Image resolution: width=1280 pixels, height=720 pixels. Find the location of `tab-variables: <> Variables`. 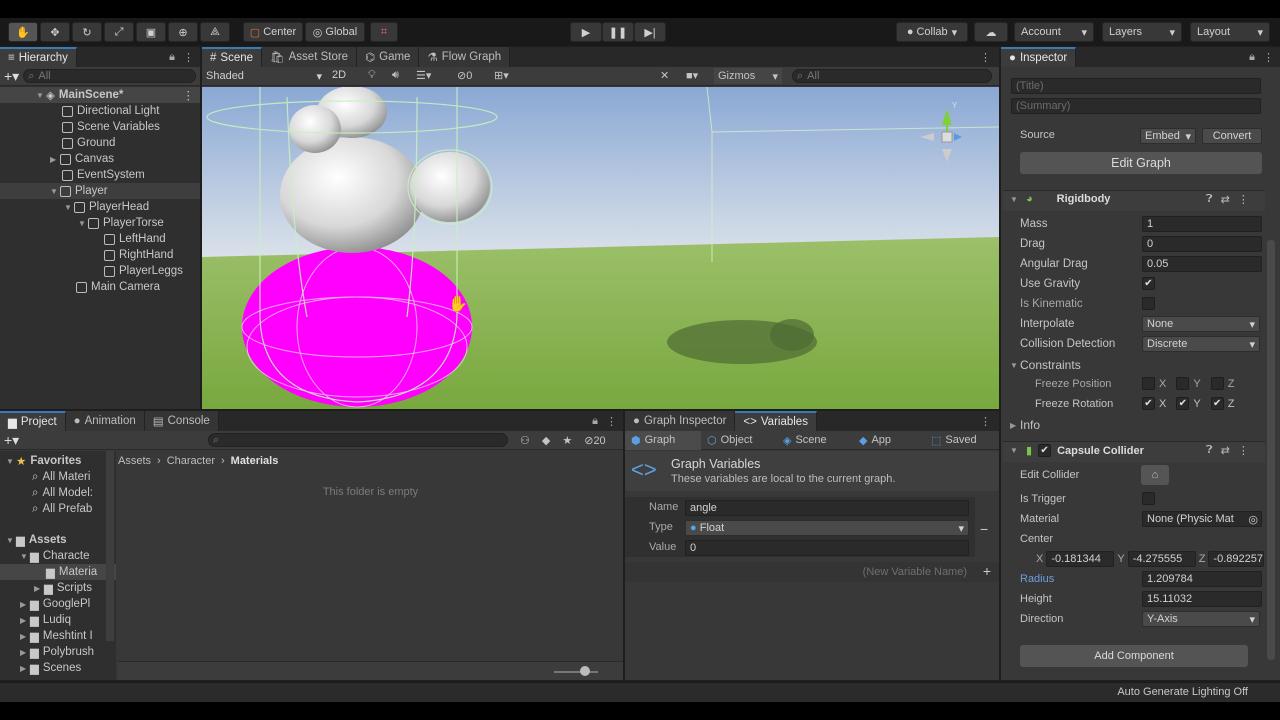

tab-variables: <> Variables is located at coordinates (776, 421).